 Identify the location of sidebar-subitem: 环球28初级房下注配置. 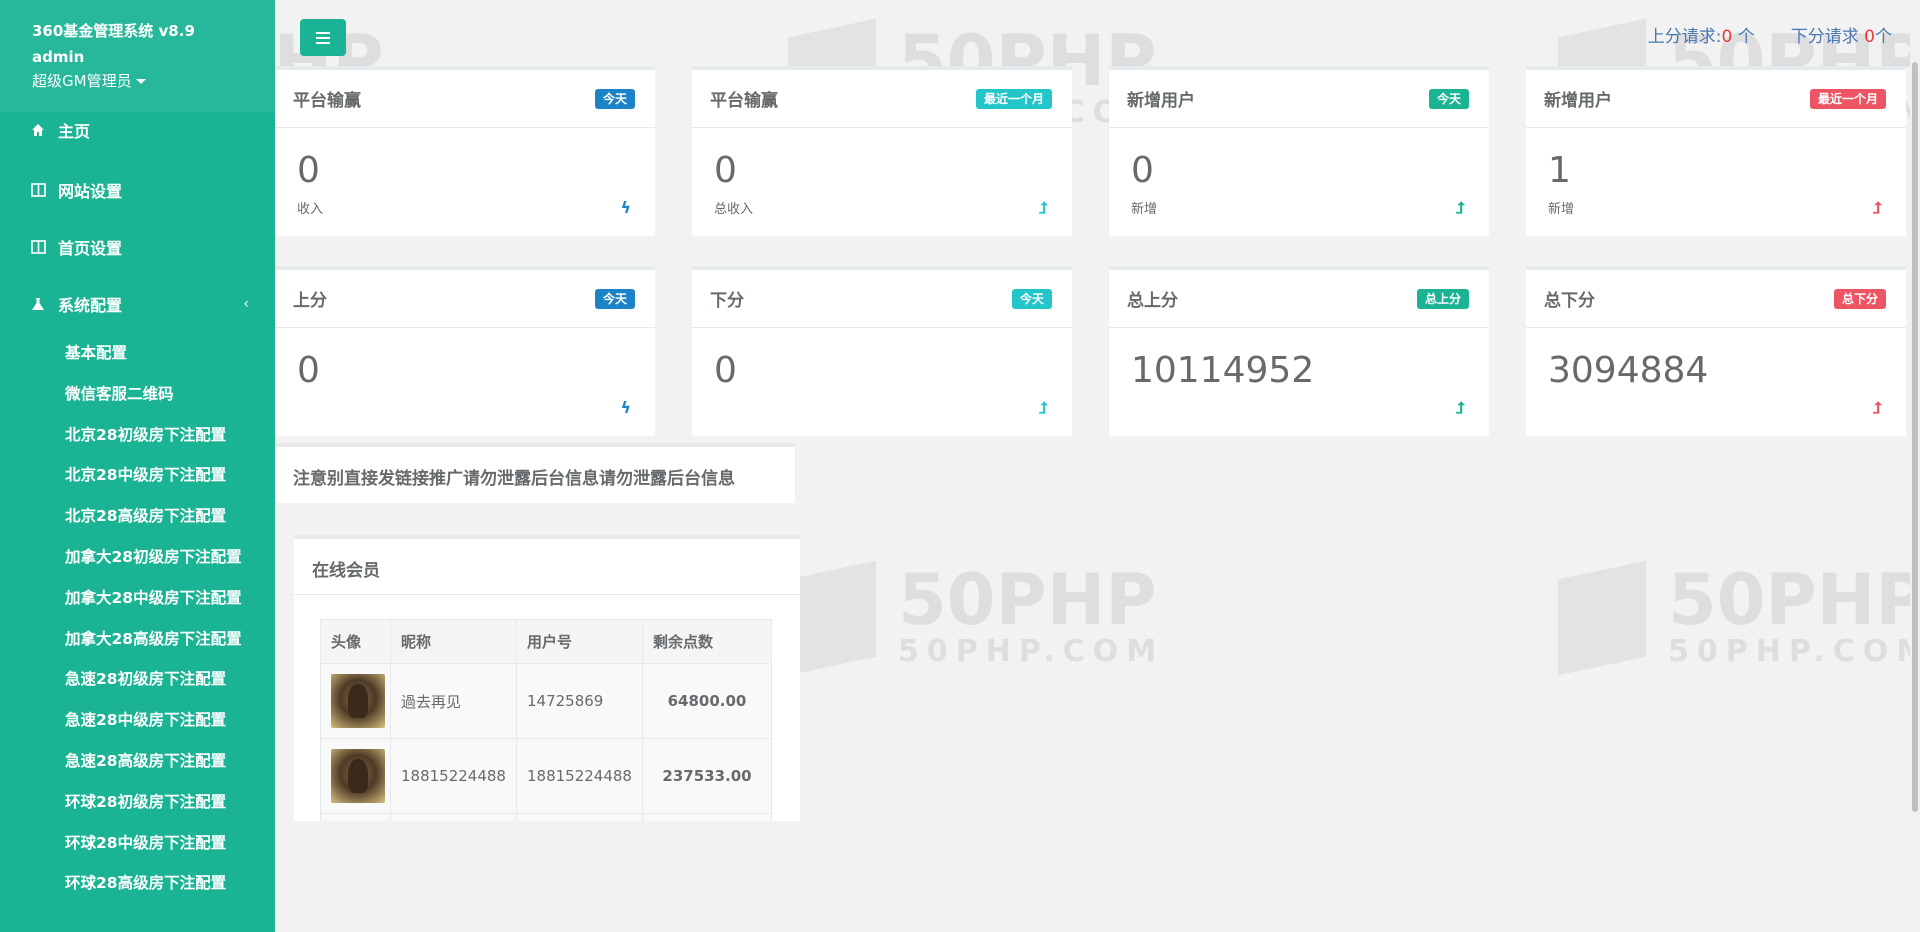
(145, 802).